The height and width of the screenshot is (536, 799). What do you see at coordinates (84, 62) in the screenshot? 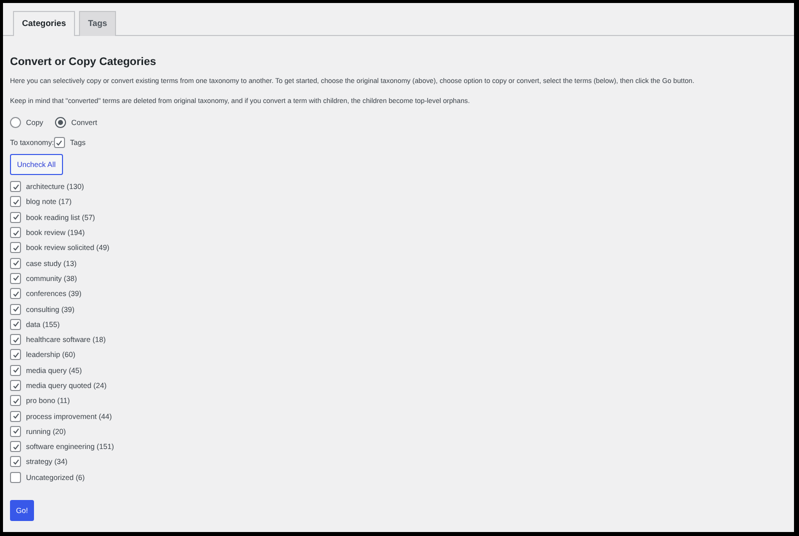
I see `page-heading: Convert or Copy Categories` at bounding box center [84, 62].